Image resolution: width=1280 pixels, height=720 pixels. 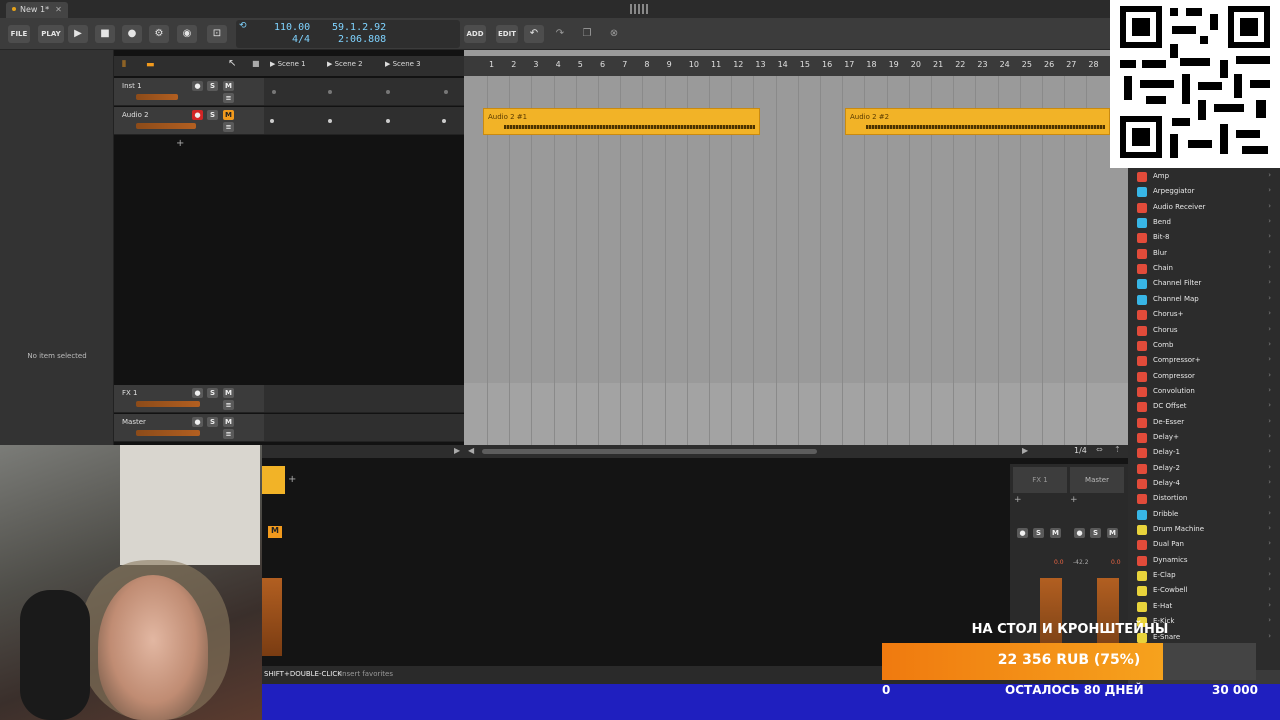 I want to click on ruler-bar-label: 8, so click(x=646, y=64).